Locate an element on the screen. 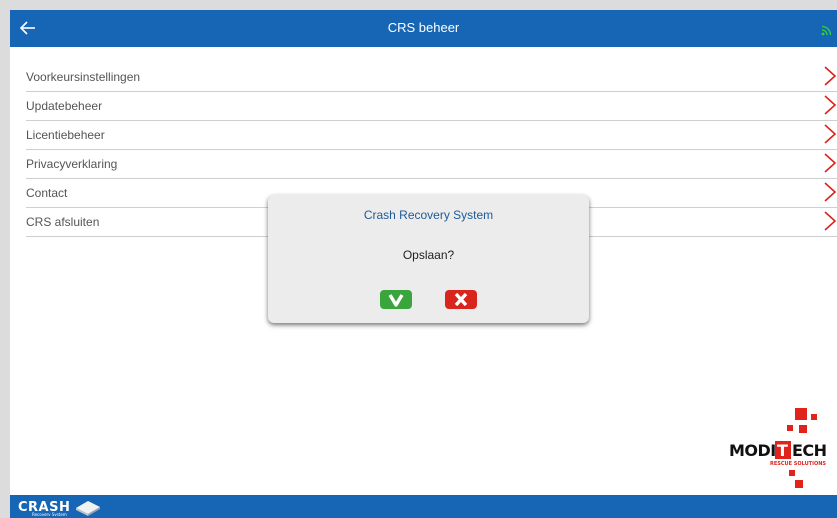 The image size is (837, 518). confirm-button is located at coordinates (396, 299).